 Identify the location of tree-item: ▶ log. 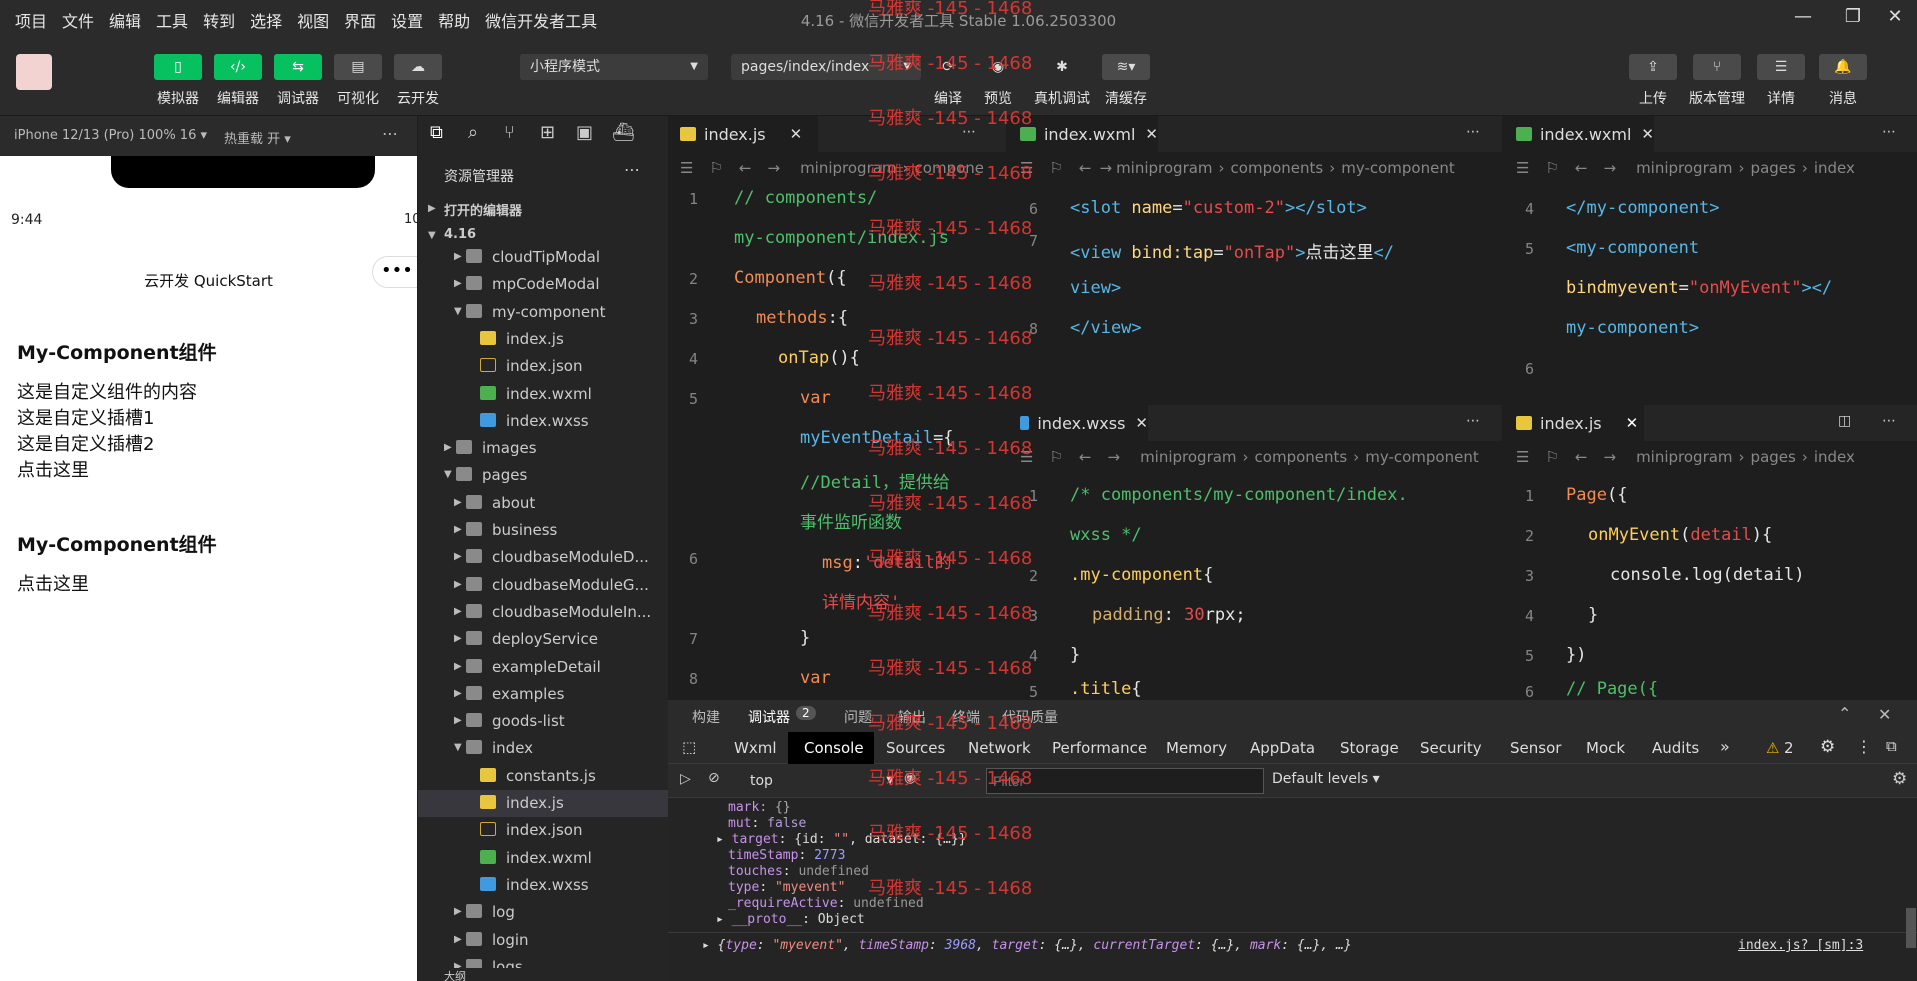
(543, 912).